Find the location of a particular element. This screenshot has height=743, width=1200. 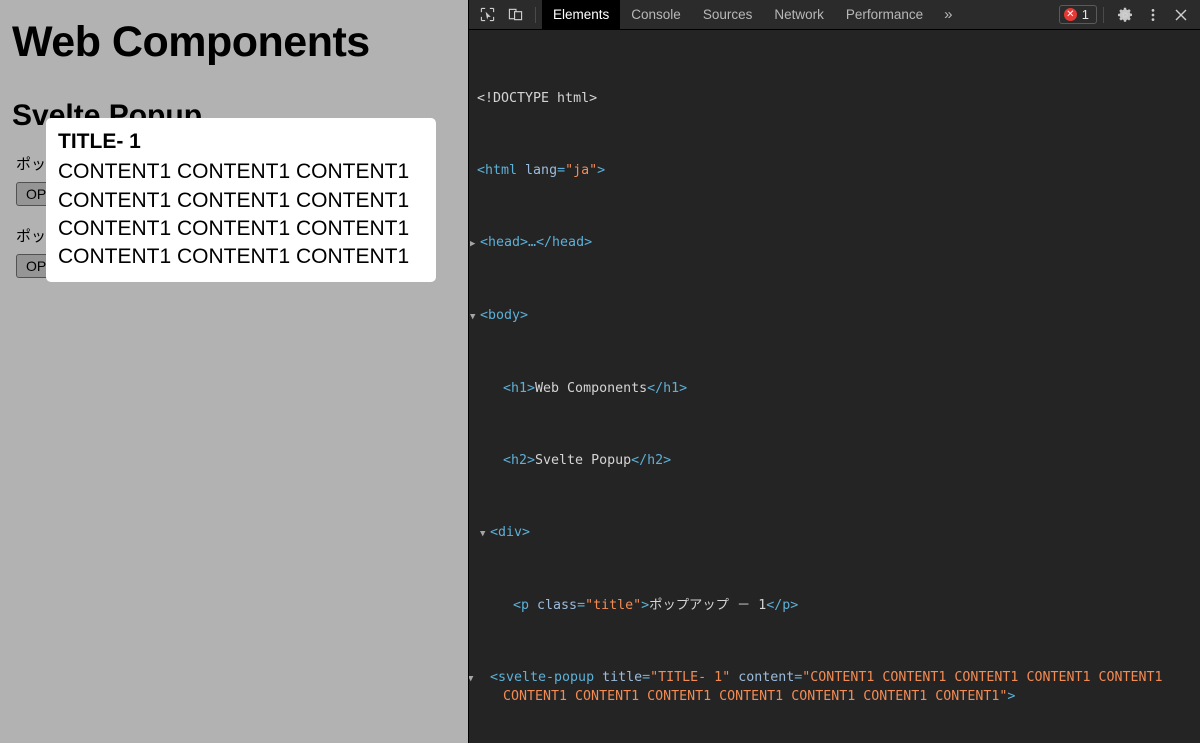

more-vertical-icon is located at coordinates (1153, 15).